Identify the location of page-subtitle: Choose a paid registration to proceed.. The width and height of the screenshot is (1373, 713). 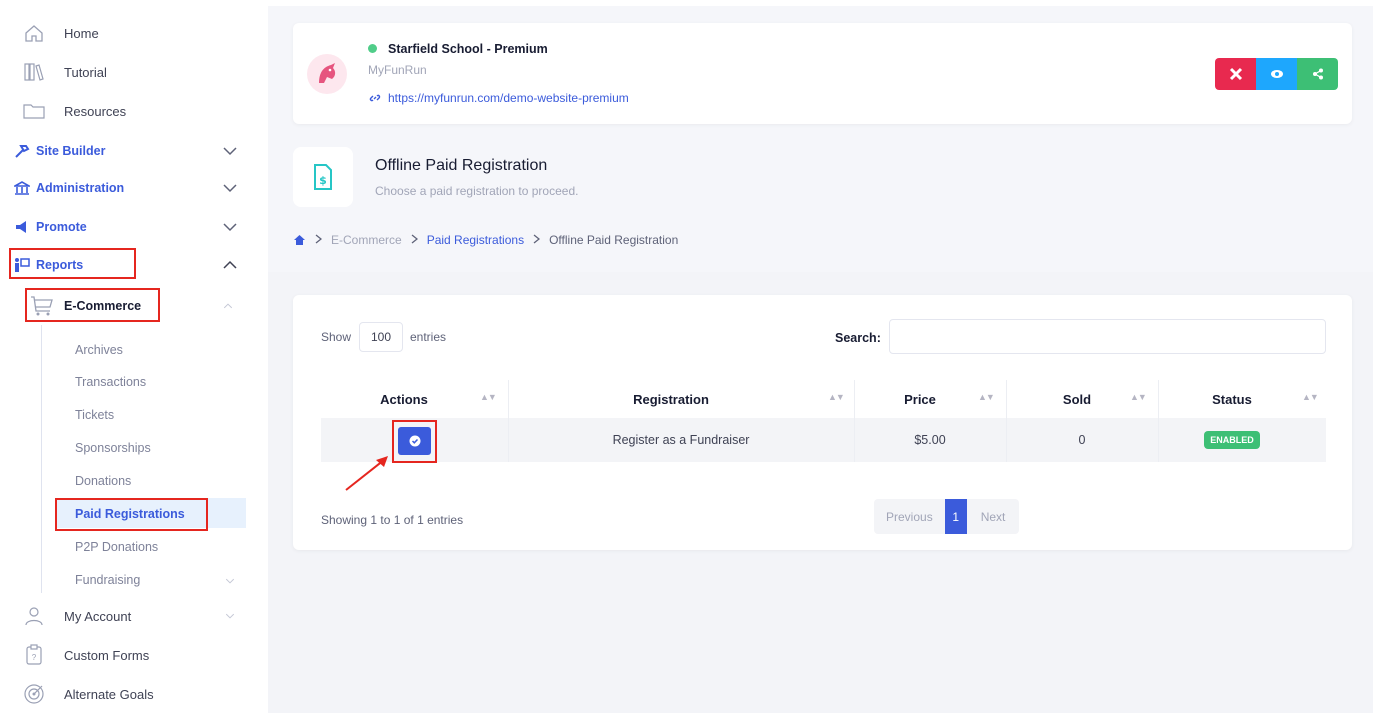
(477, 191).